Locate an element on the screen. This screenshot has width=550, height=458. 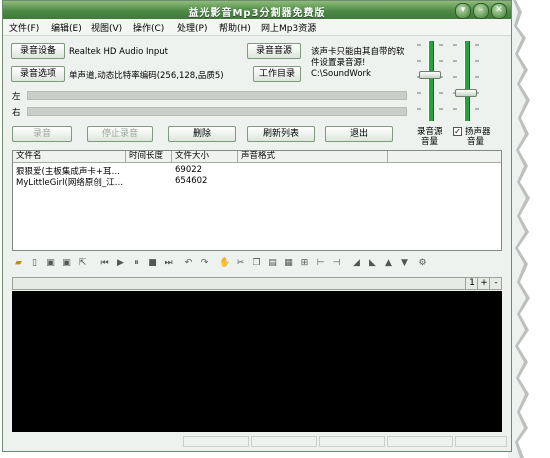
skip-end-icon: ⏭ is located at coordinates (168, 263).